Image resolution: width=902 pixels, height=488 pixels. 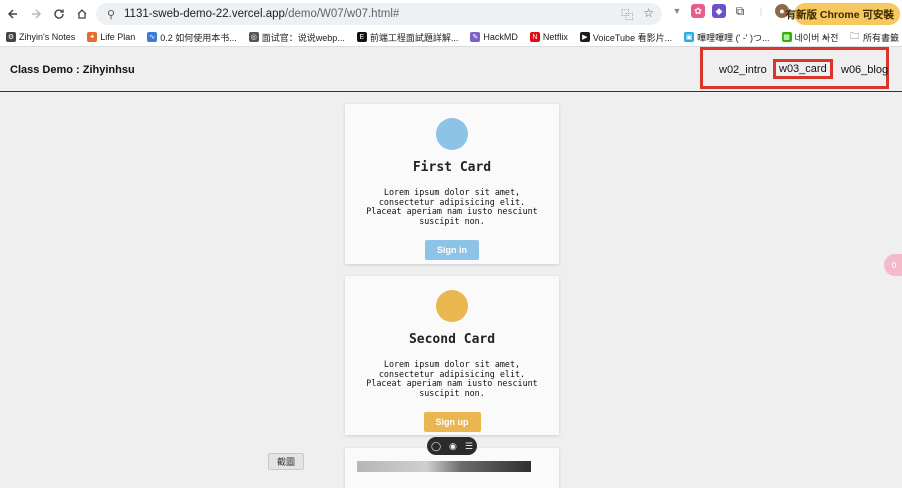 I want to click on bookmark-item: ⚙ Zihyin's Notes, so click(x=40, y=37).